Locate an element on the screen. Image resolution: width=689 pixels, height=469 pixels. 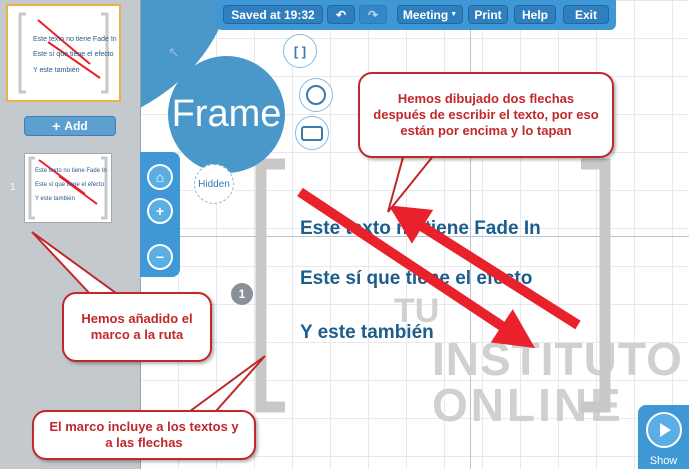
callout-frame-added-note: Hemos añadido el marco a la ruta is located at coordinates (137, 327).